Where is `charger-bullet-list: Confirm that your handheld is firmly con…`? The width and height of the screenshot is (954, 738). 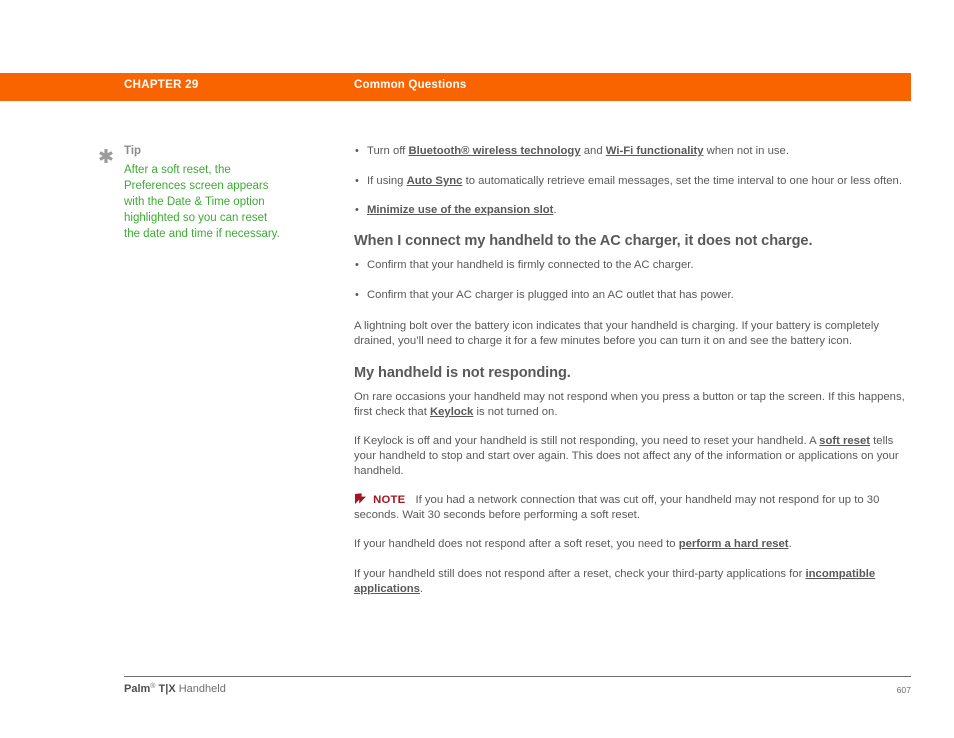 charger-bullet-list: Confirm that your handheld is firmly con… is located at coordinates (632, 280).